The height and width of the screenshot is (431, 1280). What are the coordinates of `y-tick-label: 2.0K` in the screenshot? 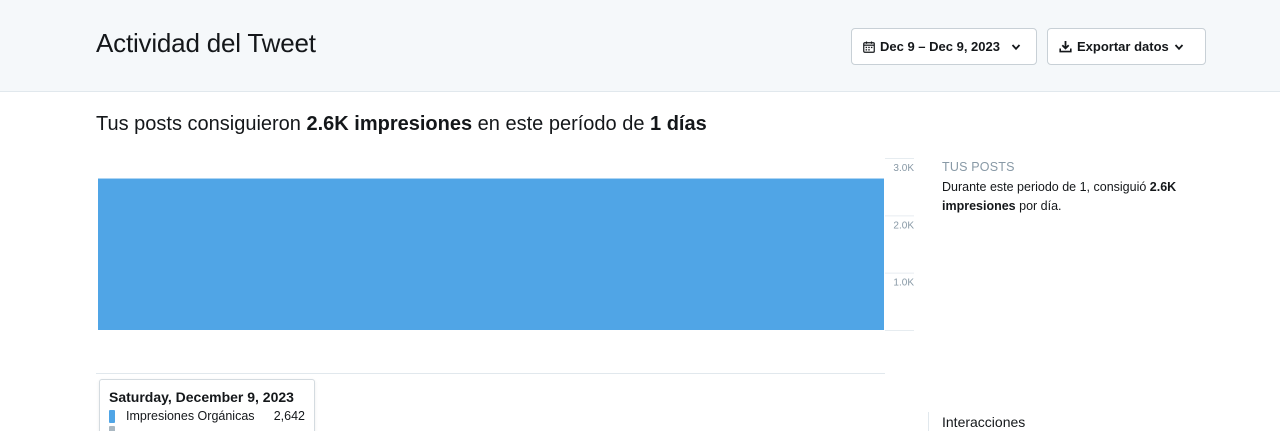 It's located at (903, 225).